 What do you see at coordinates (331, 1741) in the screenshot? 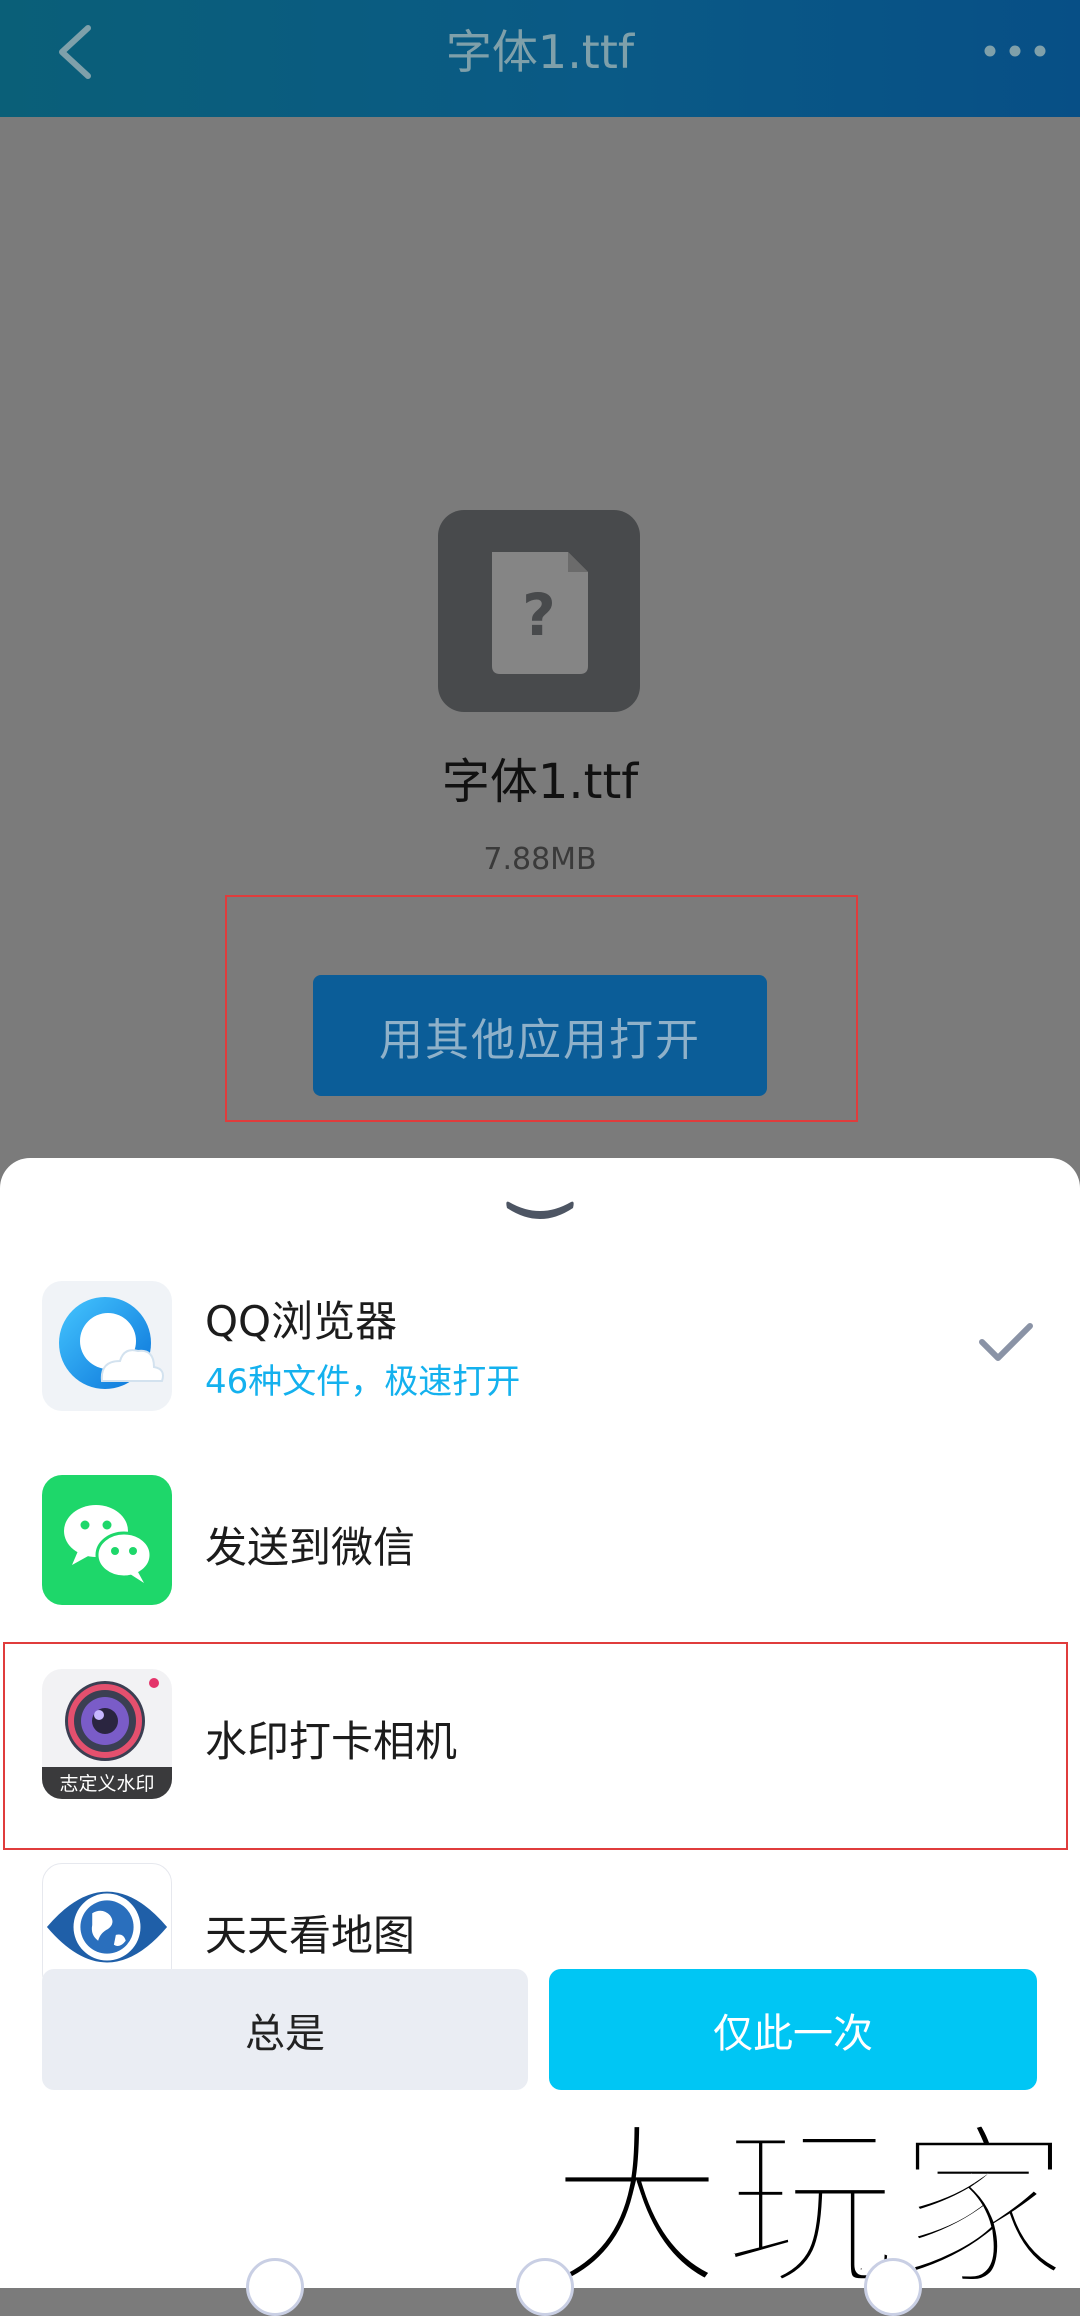
I see `app-name: 水印打卡相机` at bounding box center [331, 1741].